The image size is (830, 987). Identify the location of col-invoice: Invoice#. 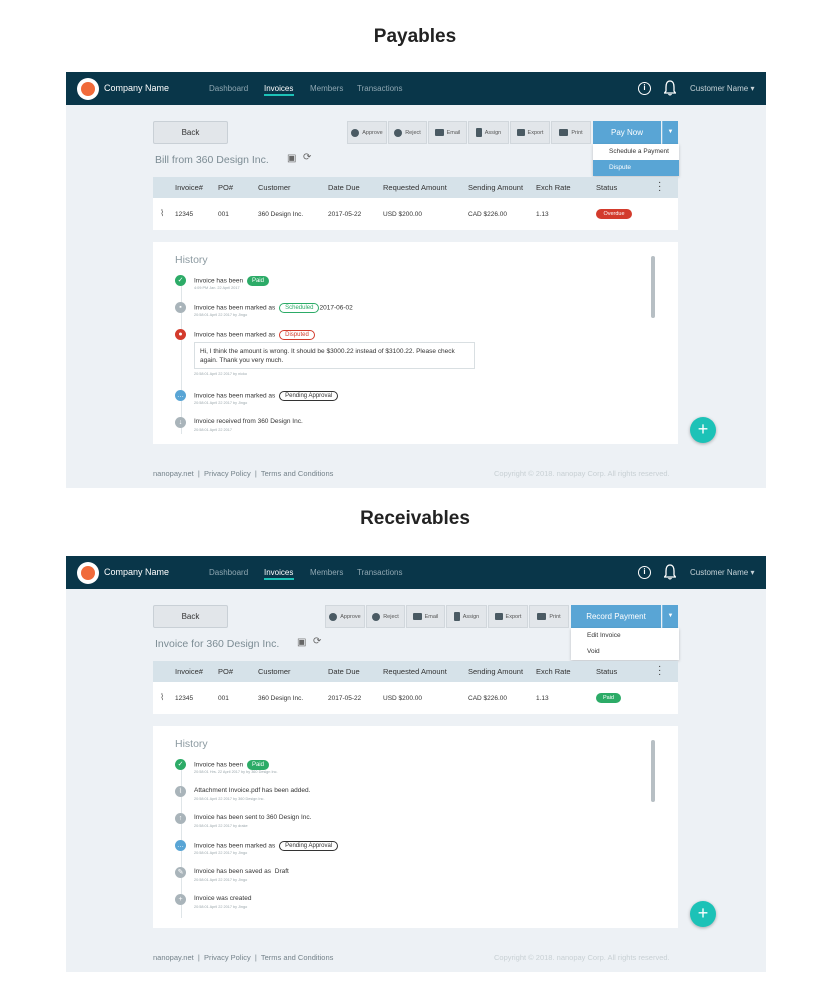
(189, 671).